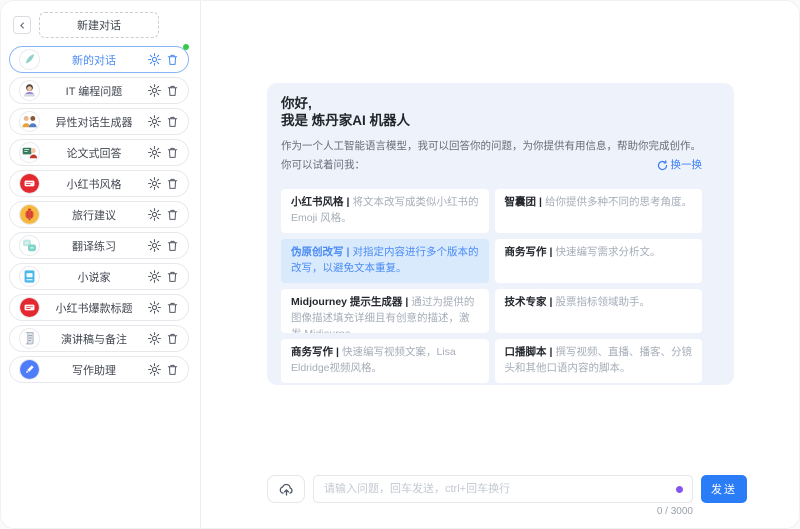  What do you see at coordinates (491, 165) in the screenshot?
I see `try-row: 你可以试着问我： 换一换` at bounding box center [491, 165].